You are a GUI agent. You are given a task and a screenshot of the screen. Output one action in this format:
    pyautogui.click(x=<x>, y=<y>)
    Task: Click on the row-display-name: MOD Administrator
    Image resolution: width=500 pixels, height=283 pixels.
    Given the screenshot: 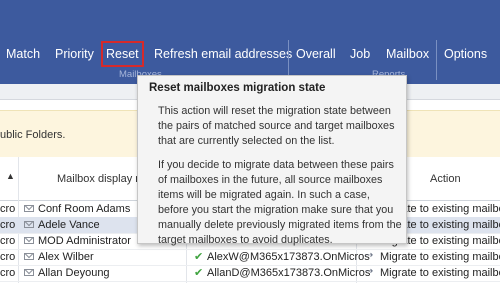 What is the action you would take?
    pyautogui.click(x=84, y=241)
    